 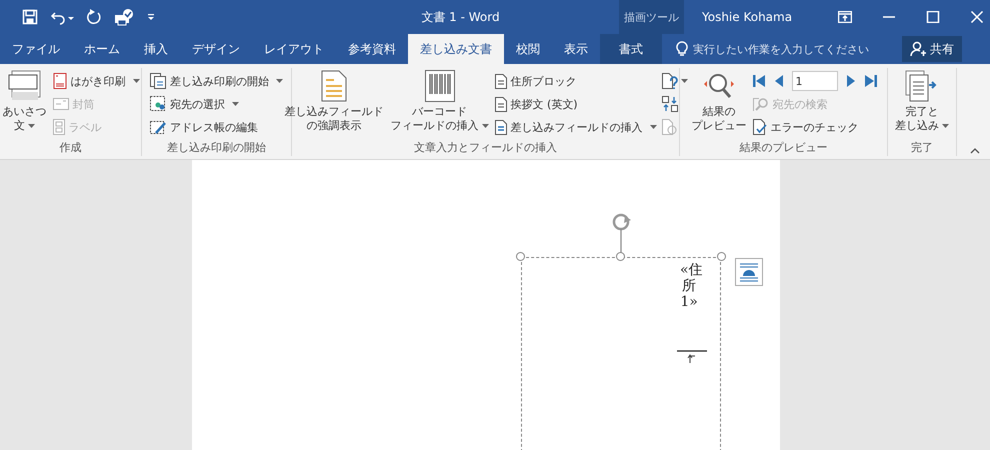 I want to click on contextual-tool-label: 描画ツール, so click(x=651, y=17).